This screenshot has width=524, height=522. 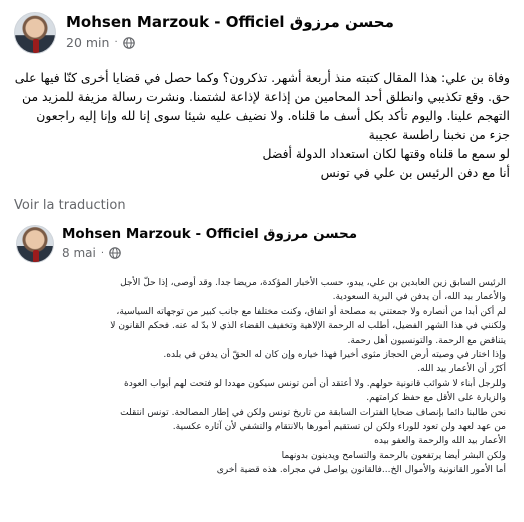 I want to click on author-name: Mohsen Marzouk - Officiel محسن مرزوق, so click(x=230, y=22).